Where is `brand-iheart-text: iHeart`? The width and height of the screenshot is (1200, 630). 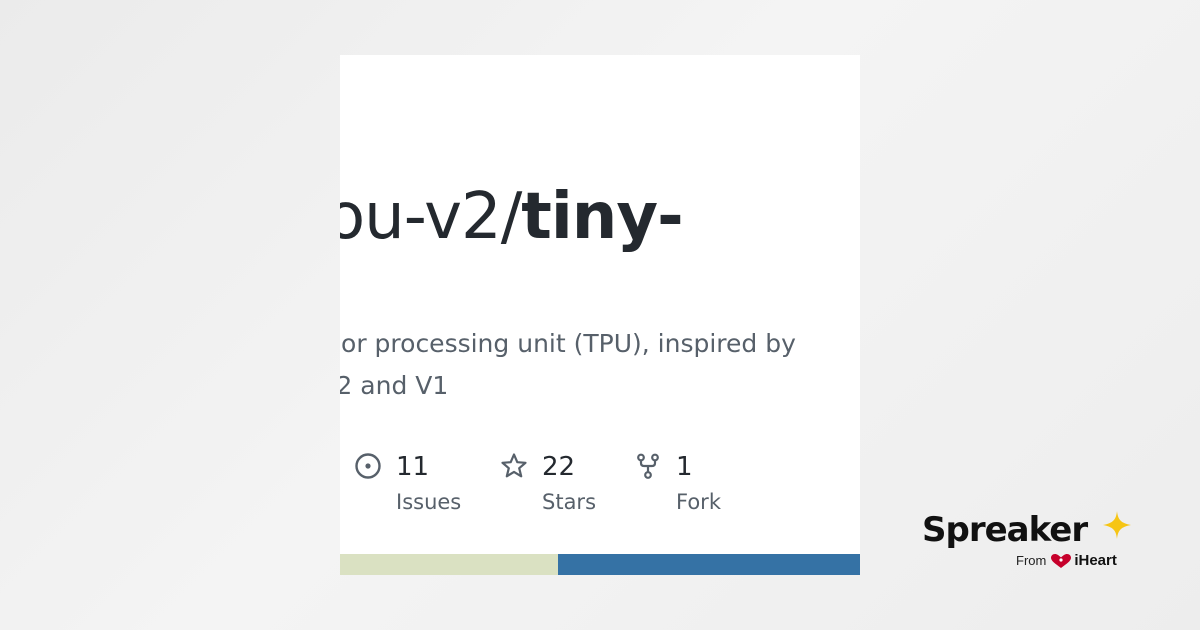 brand-iheart-text: iHeart is located at coordinates (1095, 560).